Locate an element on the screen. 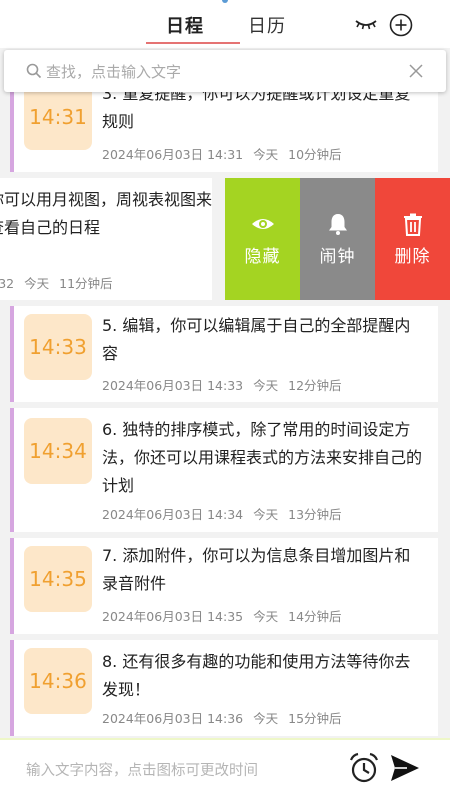 The height and width of the screenshot is (800, 450). item-text: 5. 编辑，你可以编辑属于自己的全部提醒内容 is located at coordinates (256, 339).